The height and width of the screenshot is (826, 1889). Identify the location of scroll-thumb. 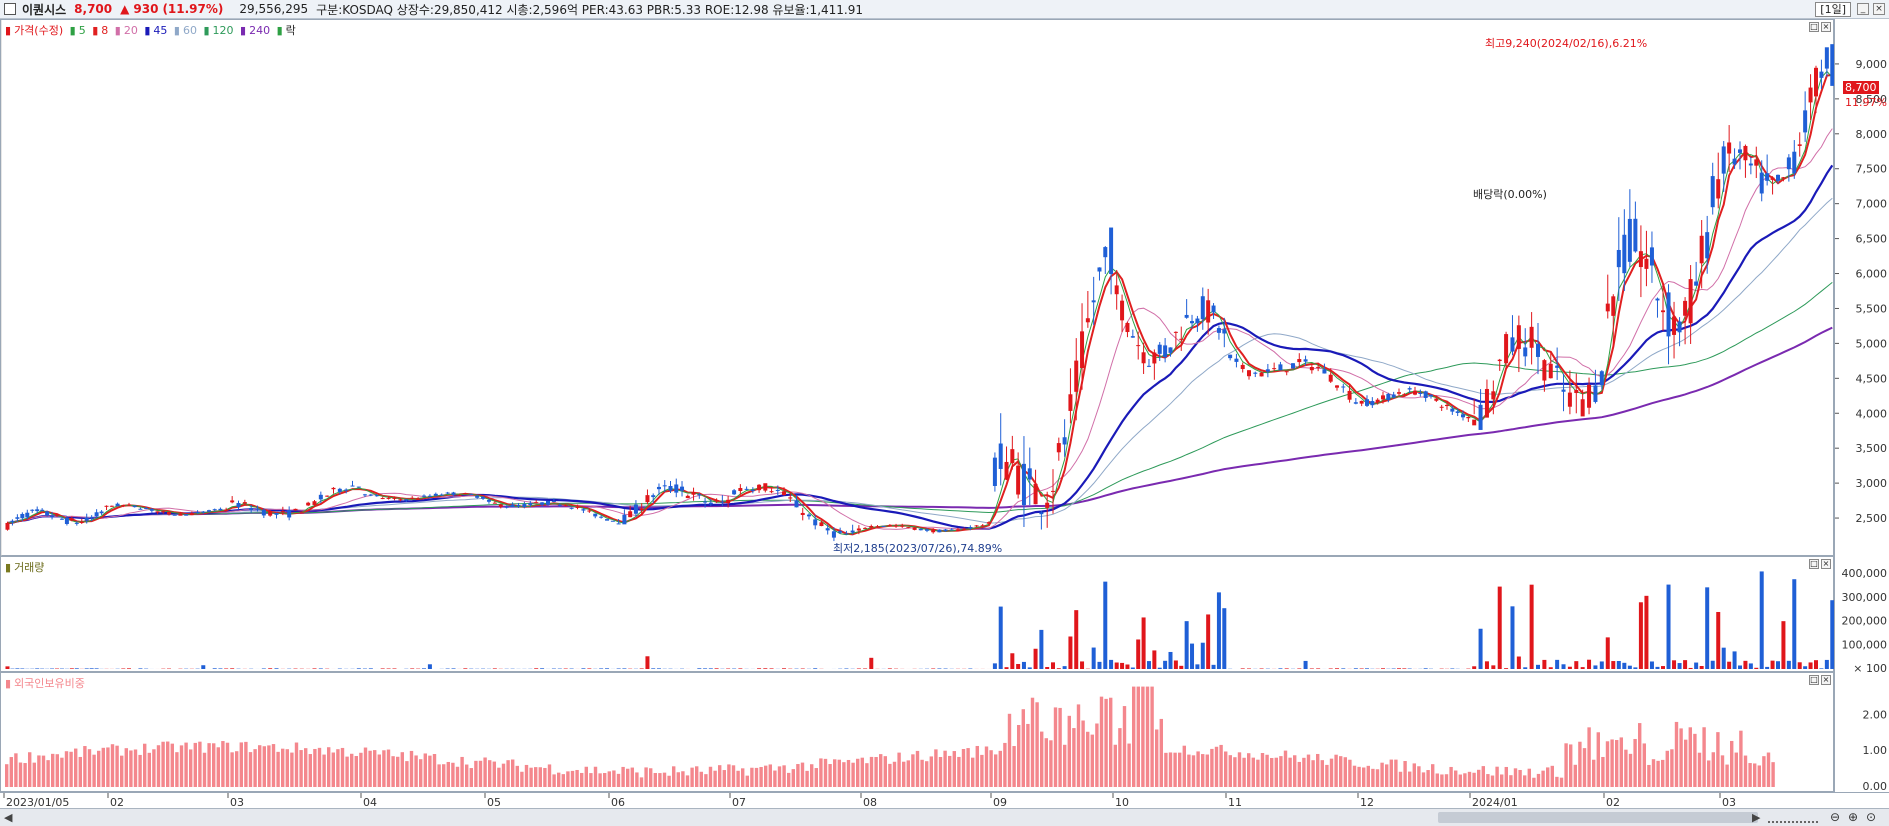
(1598, 817).